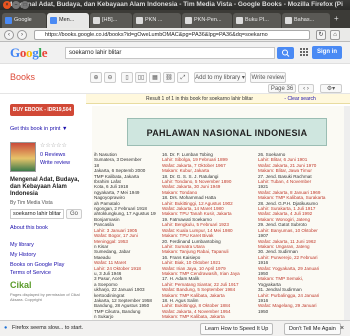 This screenshot has height=336, width=350. Describe the element at coordinates (268, 77) in the screenshot. I see `write-review-button: Write review` at that location.